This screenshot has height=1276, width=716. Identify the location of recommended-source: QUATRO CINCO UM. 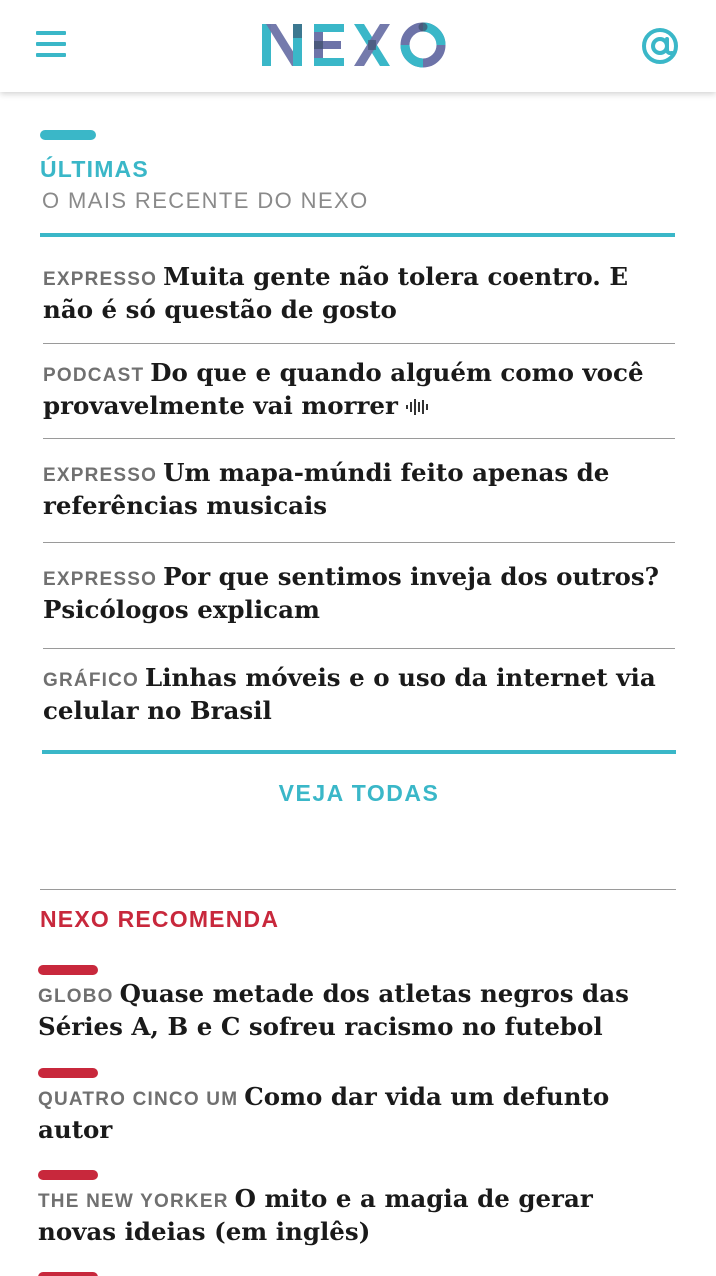
(138, 1099).